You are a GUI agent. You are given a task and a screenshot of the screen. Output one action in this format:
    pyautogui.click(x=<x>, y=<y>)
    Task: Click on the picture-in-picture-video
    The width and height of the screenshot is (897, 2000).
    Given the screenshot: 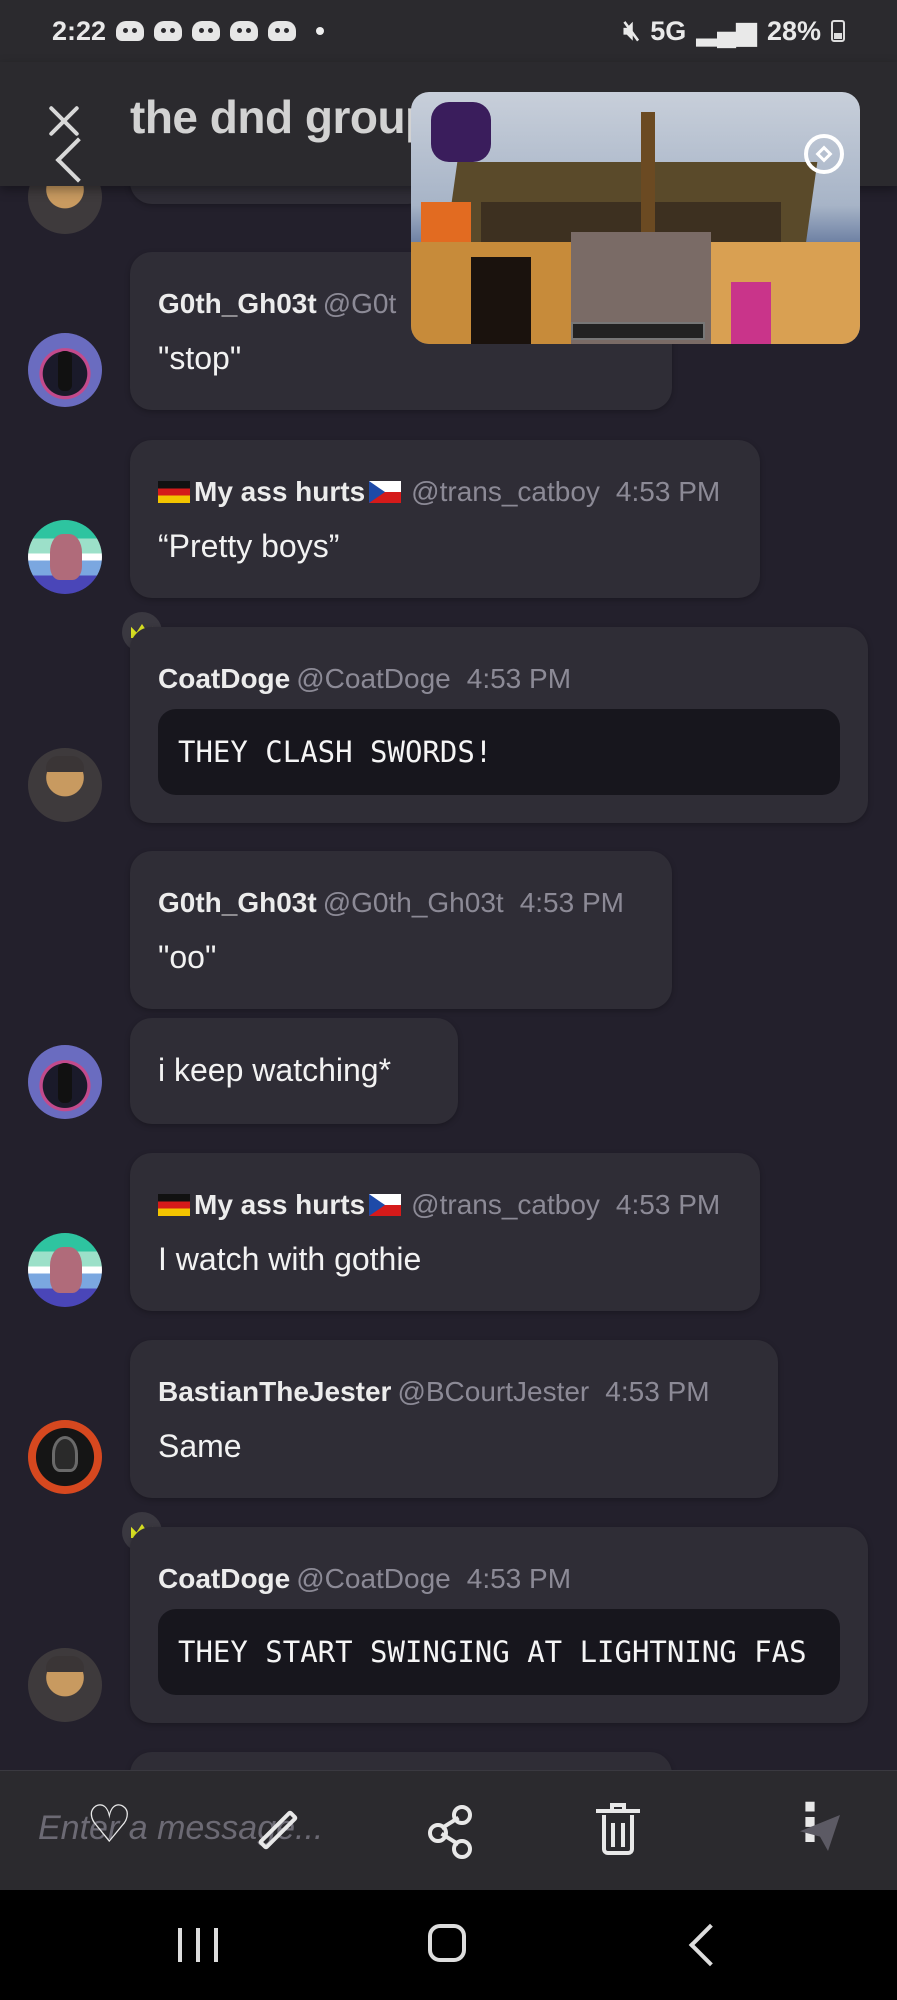 What is the action you would take?
    pyautogui.click(x=635, y=218)
    